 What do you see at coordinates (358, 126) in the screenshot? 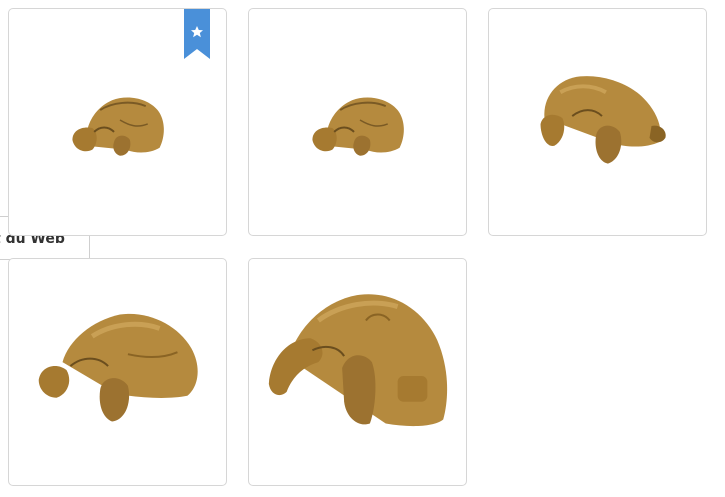
I see `small-cave-rock-image` at bounding box center [358, 126].